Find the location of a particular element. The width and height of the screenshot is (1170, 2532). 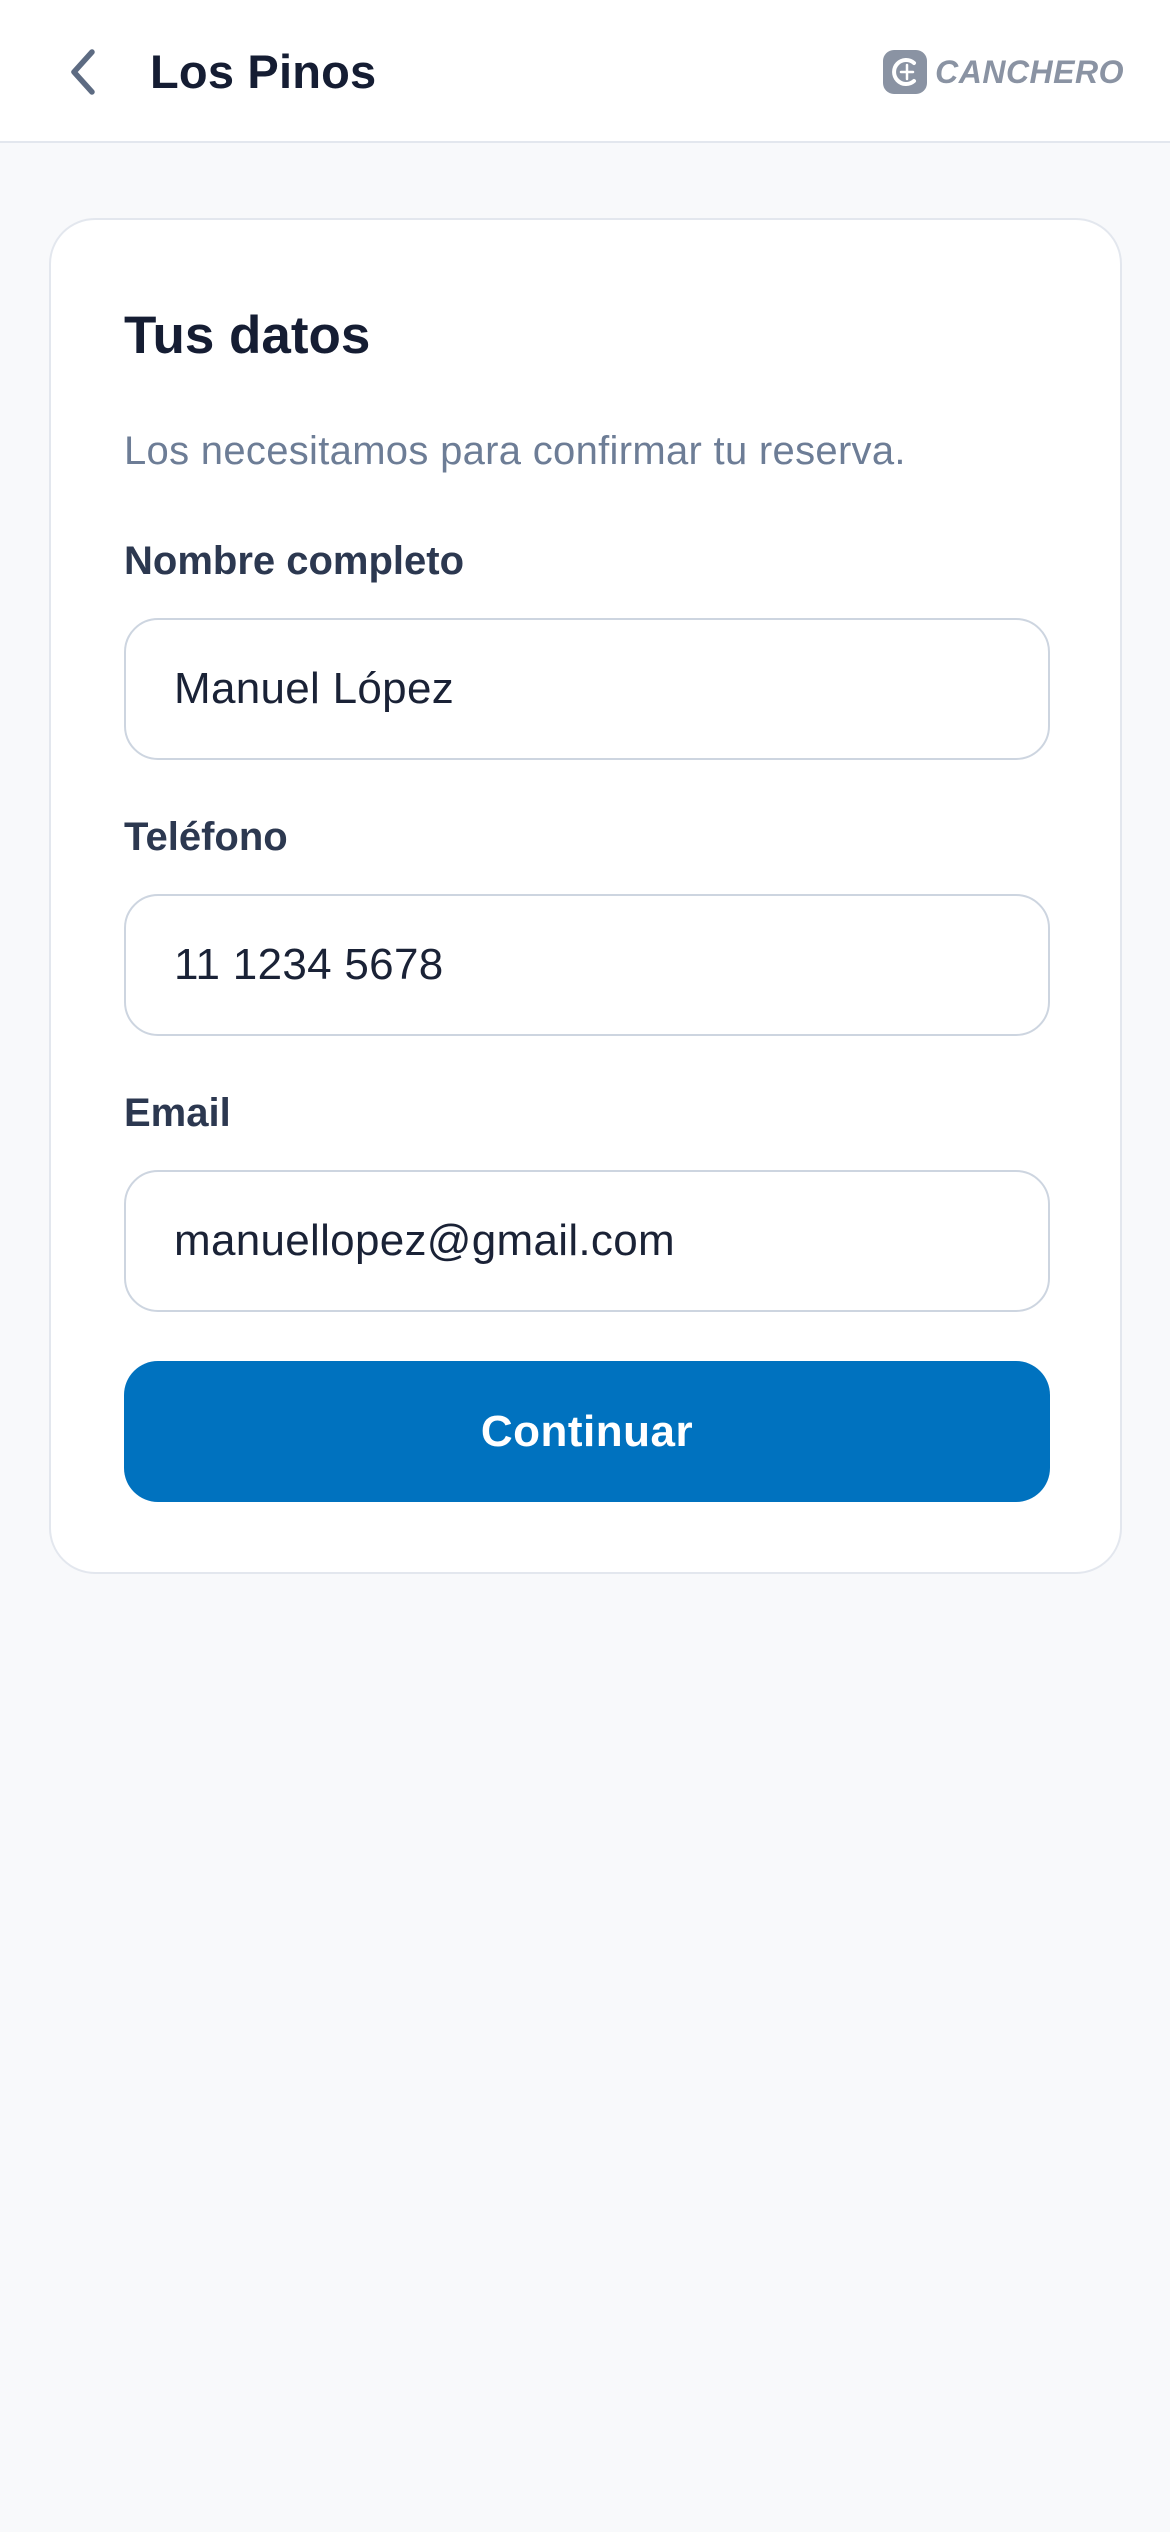

top-app-bar: Los Pinos CANCHERO is located at coordinates (585, 71).